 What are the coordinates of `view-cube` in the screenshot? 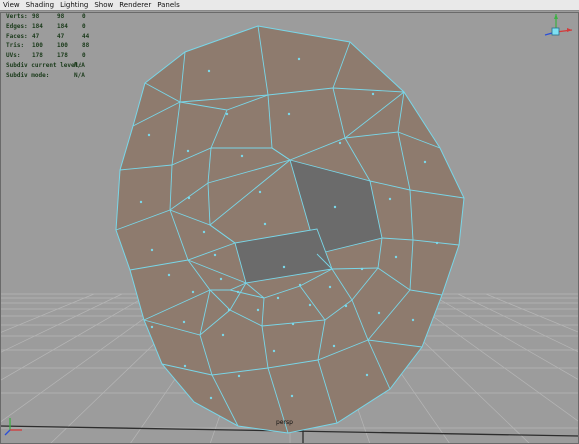 It's located at (558, 25).